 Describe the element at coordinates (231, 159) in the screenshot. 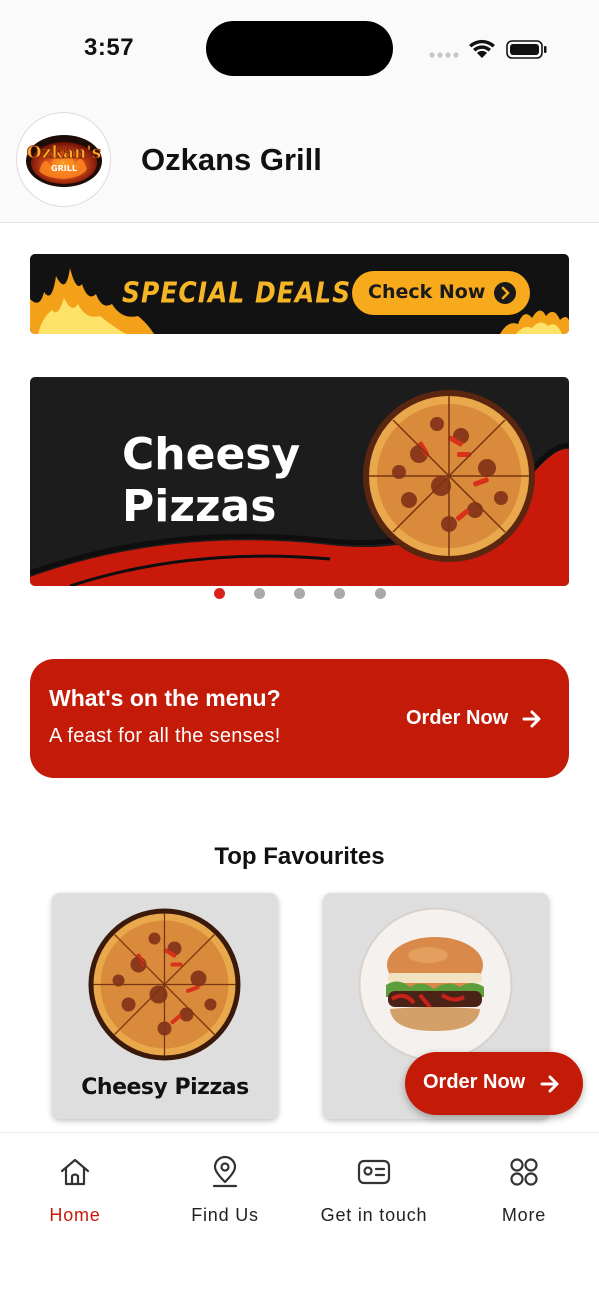

I see `app-title: Ozkans Grill` at that location.